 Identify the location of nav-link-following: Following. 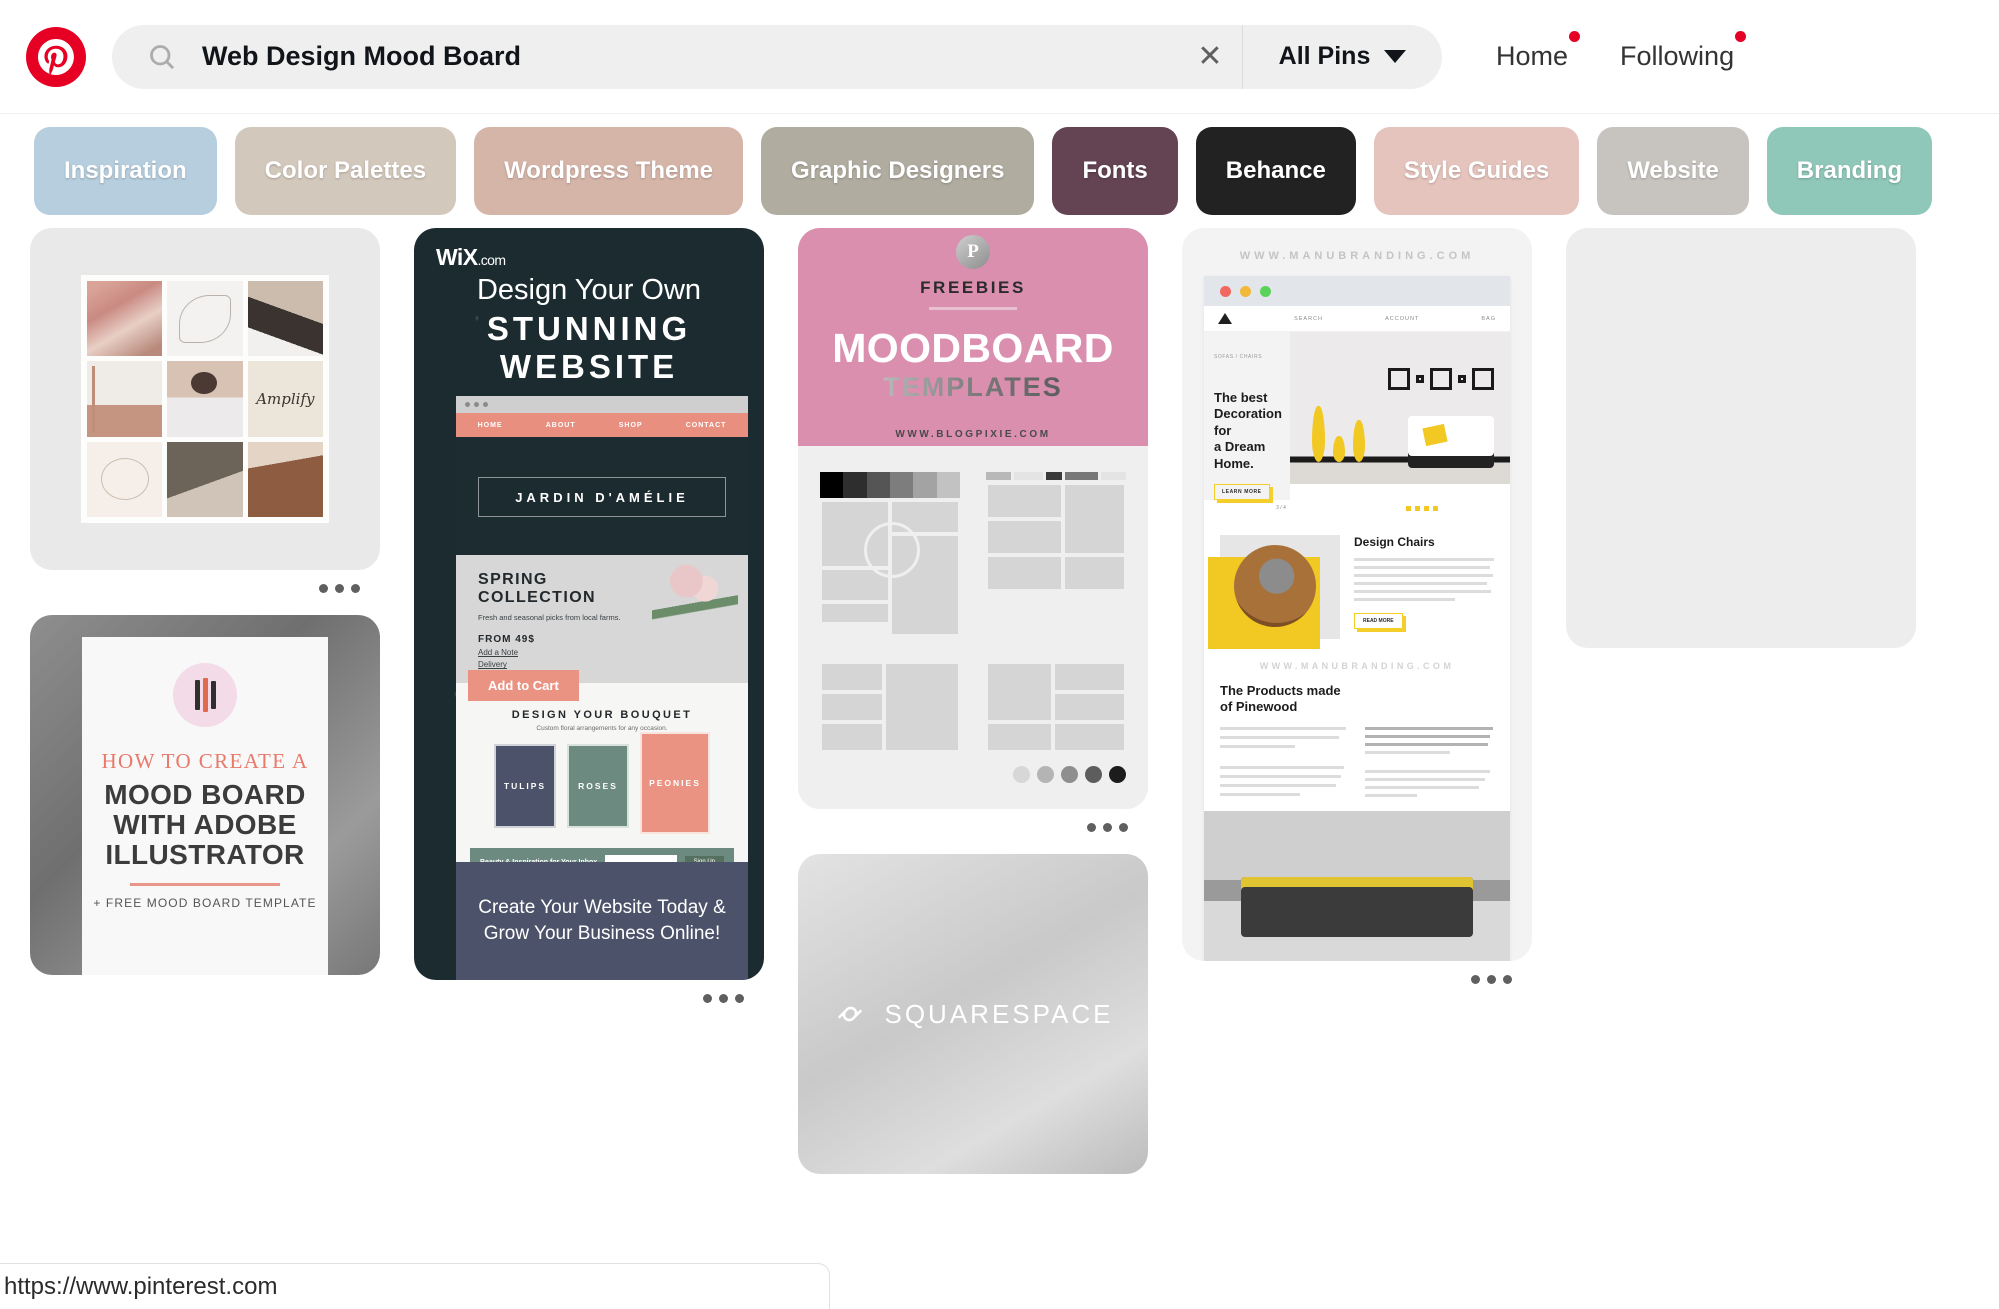
(1677, 51).